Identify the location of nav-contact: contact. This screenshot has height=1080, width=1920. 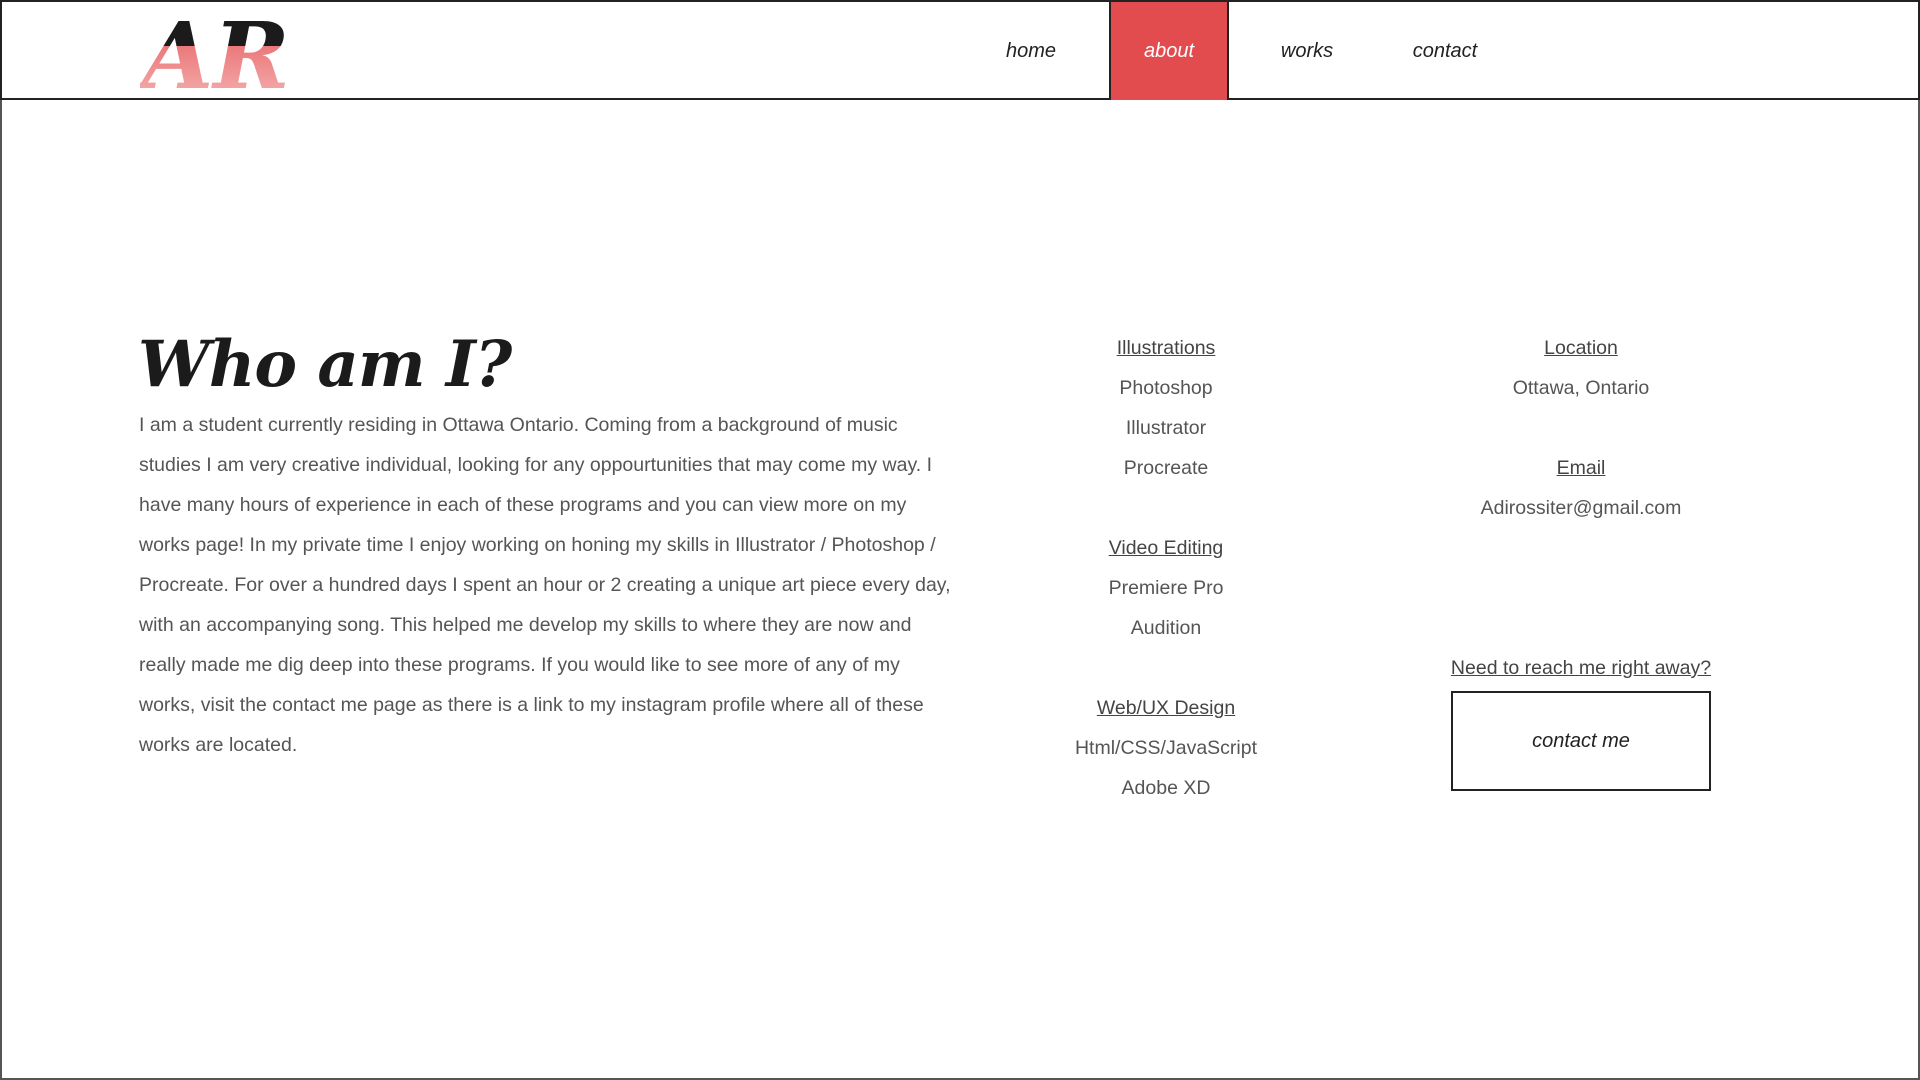
(1445, 51).